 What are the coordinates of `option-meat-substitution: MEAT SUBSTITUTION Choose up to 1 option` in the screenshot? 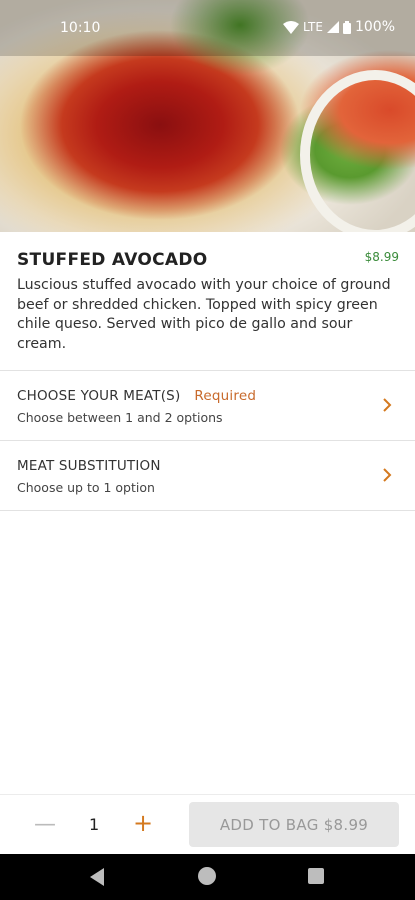 It's located at (207, 476).